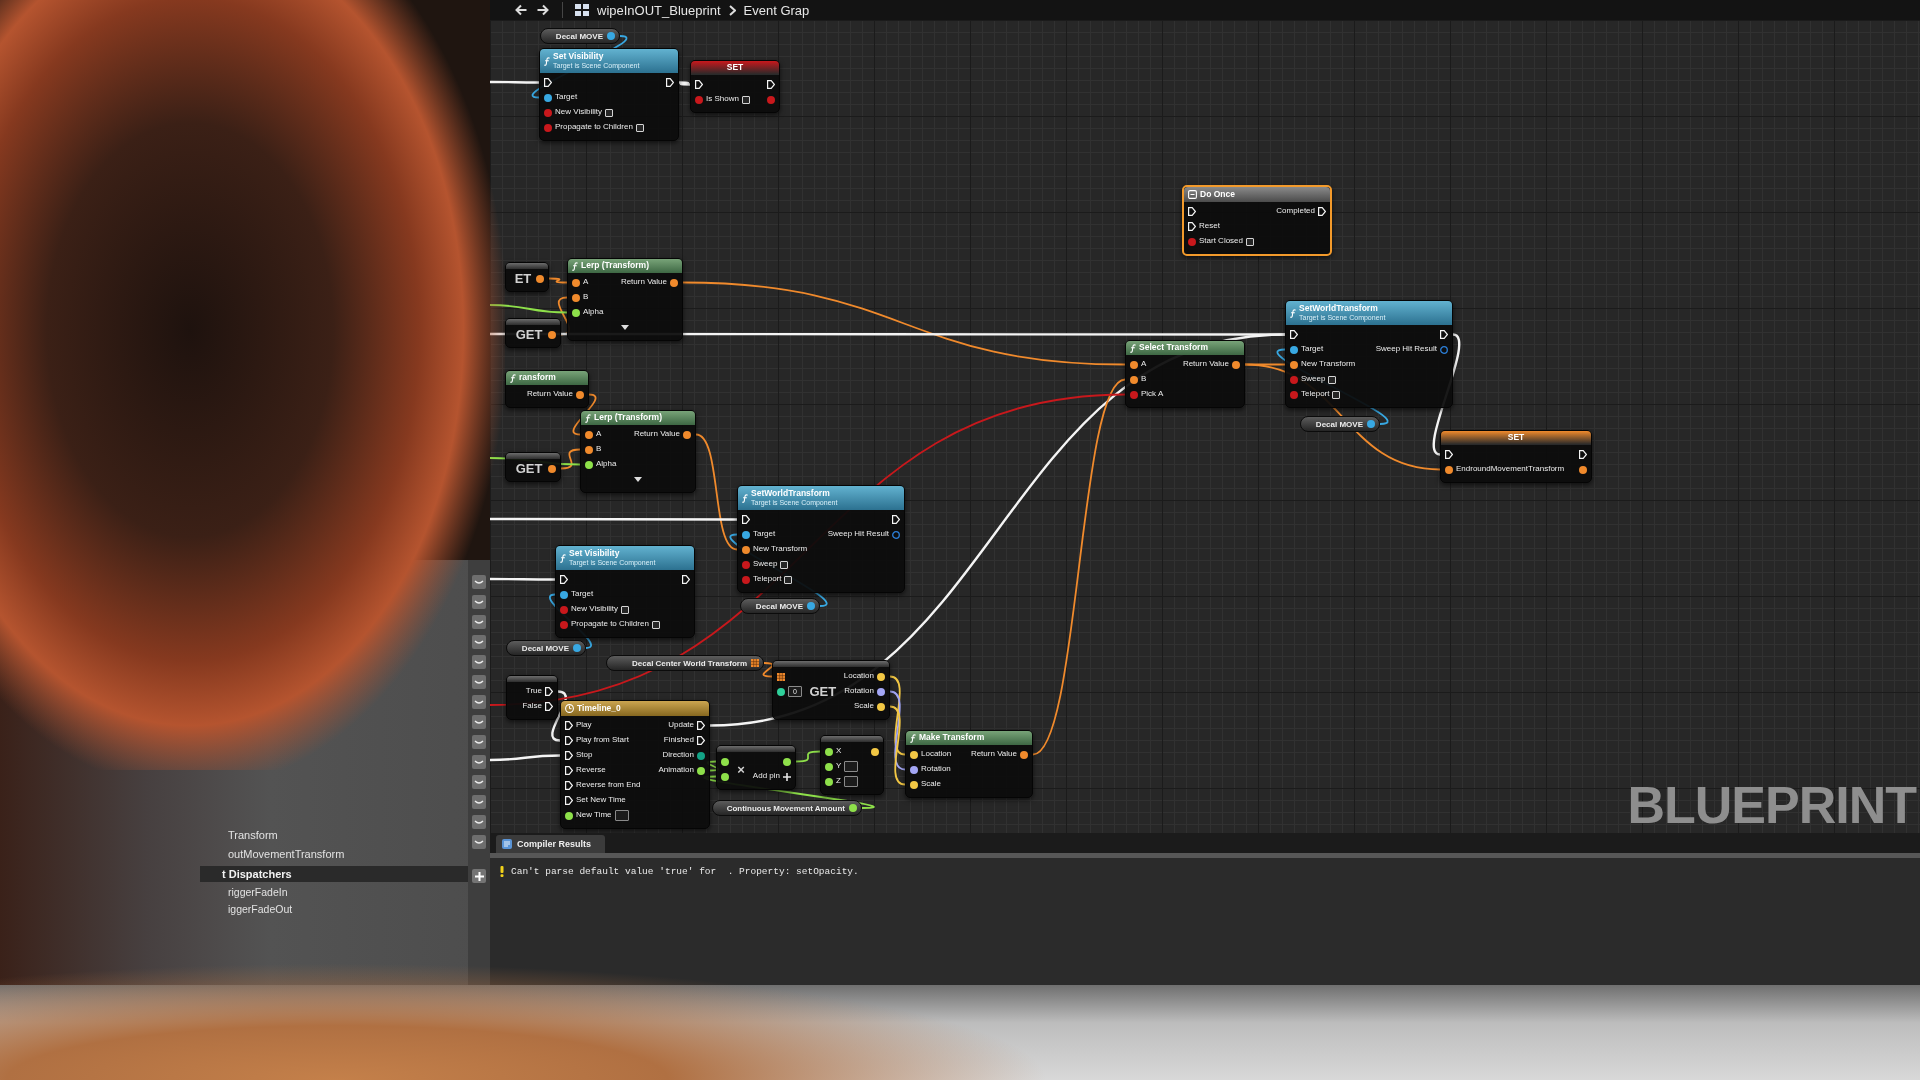 Image resolution: width=1920 pixels, height=1080 pixels. I want to click on blueprint-node: ET, so click(527, 277).